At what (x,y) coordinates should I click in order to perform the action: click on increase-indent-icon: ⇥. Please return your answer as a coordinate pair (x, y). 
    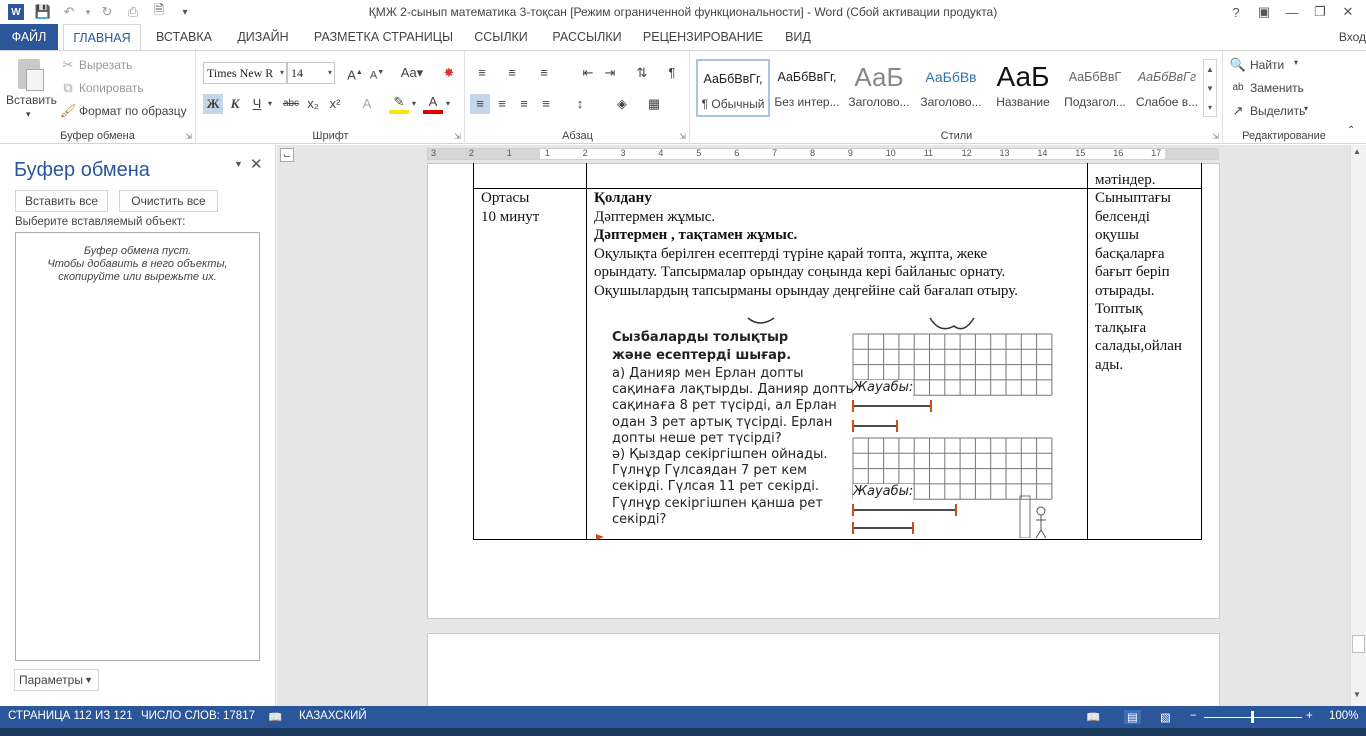
    Looking at the image, I should click on (610, 73).